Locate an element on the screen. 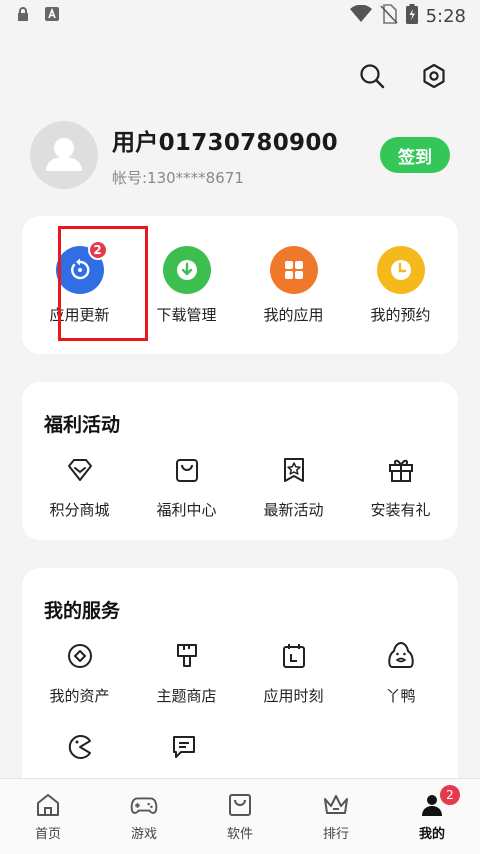  account-number: 帐号:130****8671 is located at coordinates (178, 177).